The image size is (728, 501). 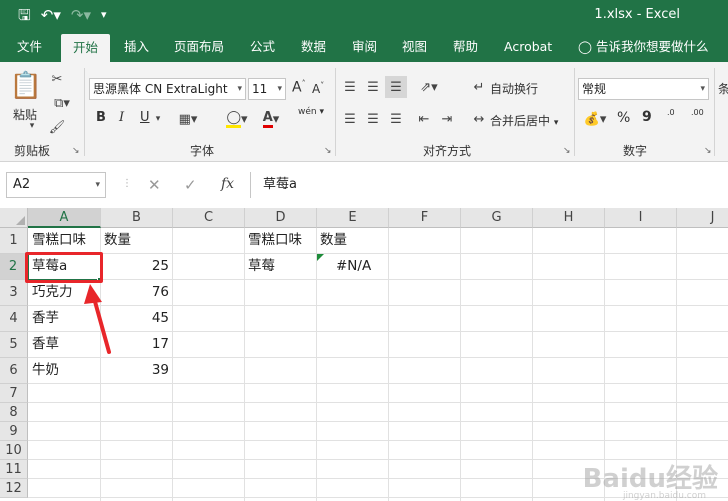 I want to click on select-all-corner, so click(x=14, y=218).